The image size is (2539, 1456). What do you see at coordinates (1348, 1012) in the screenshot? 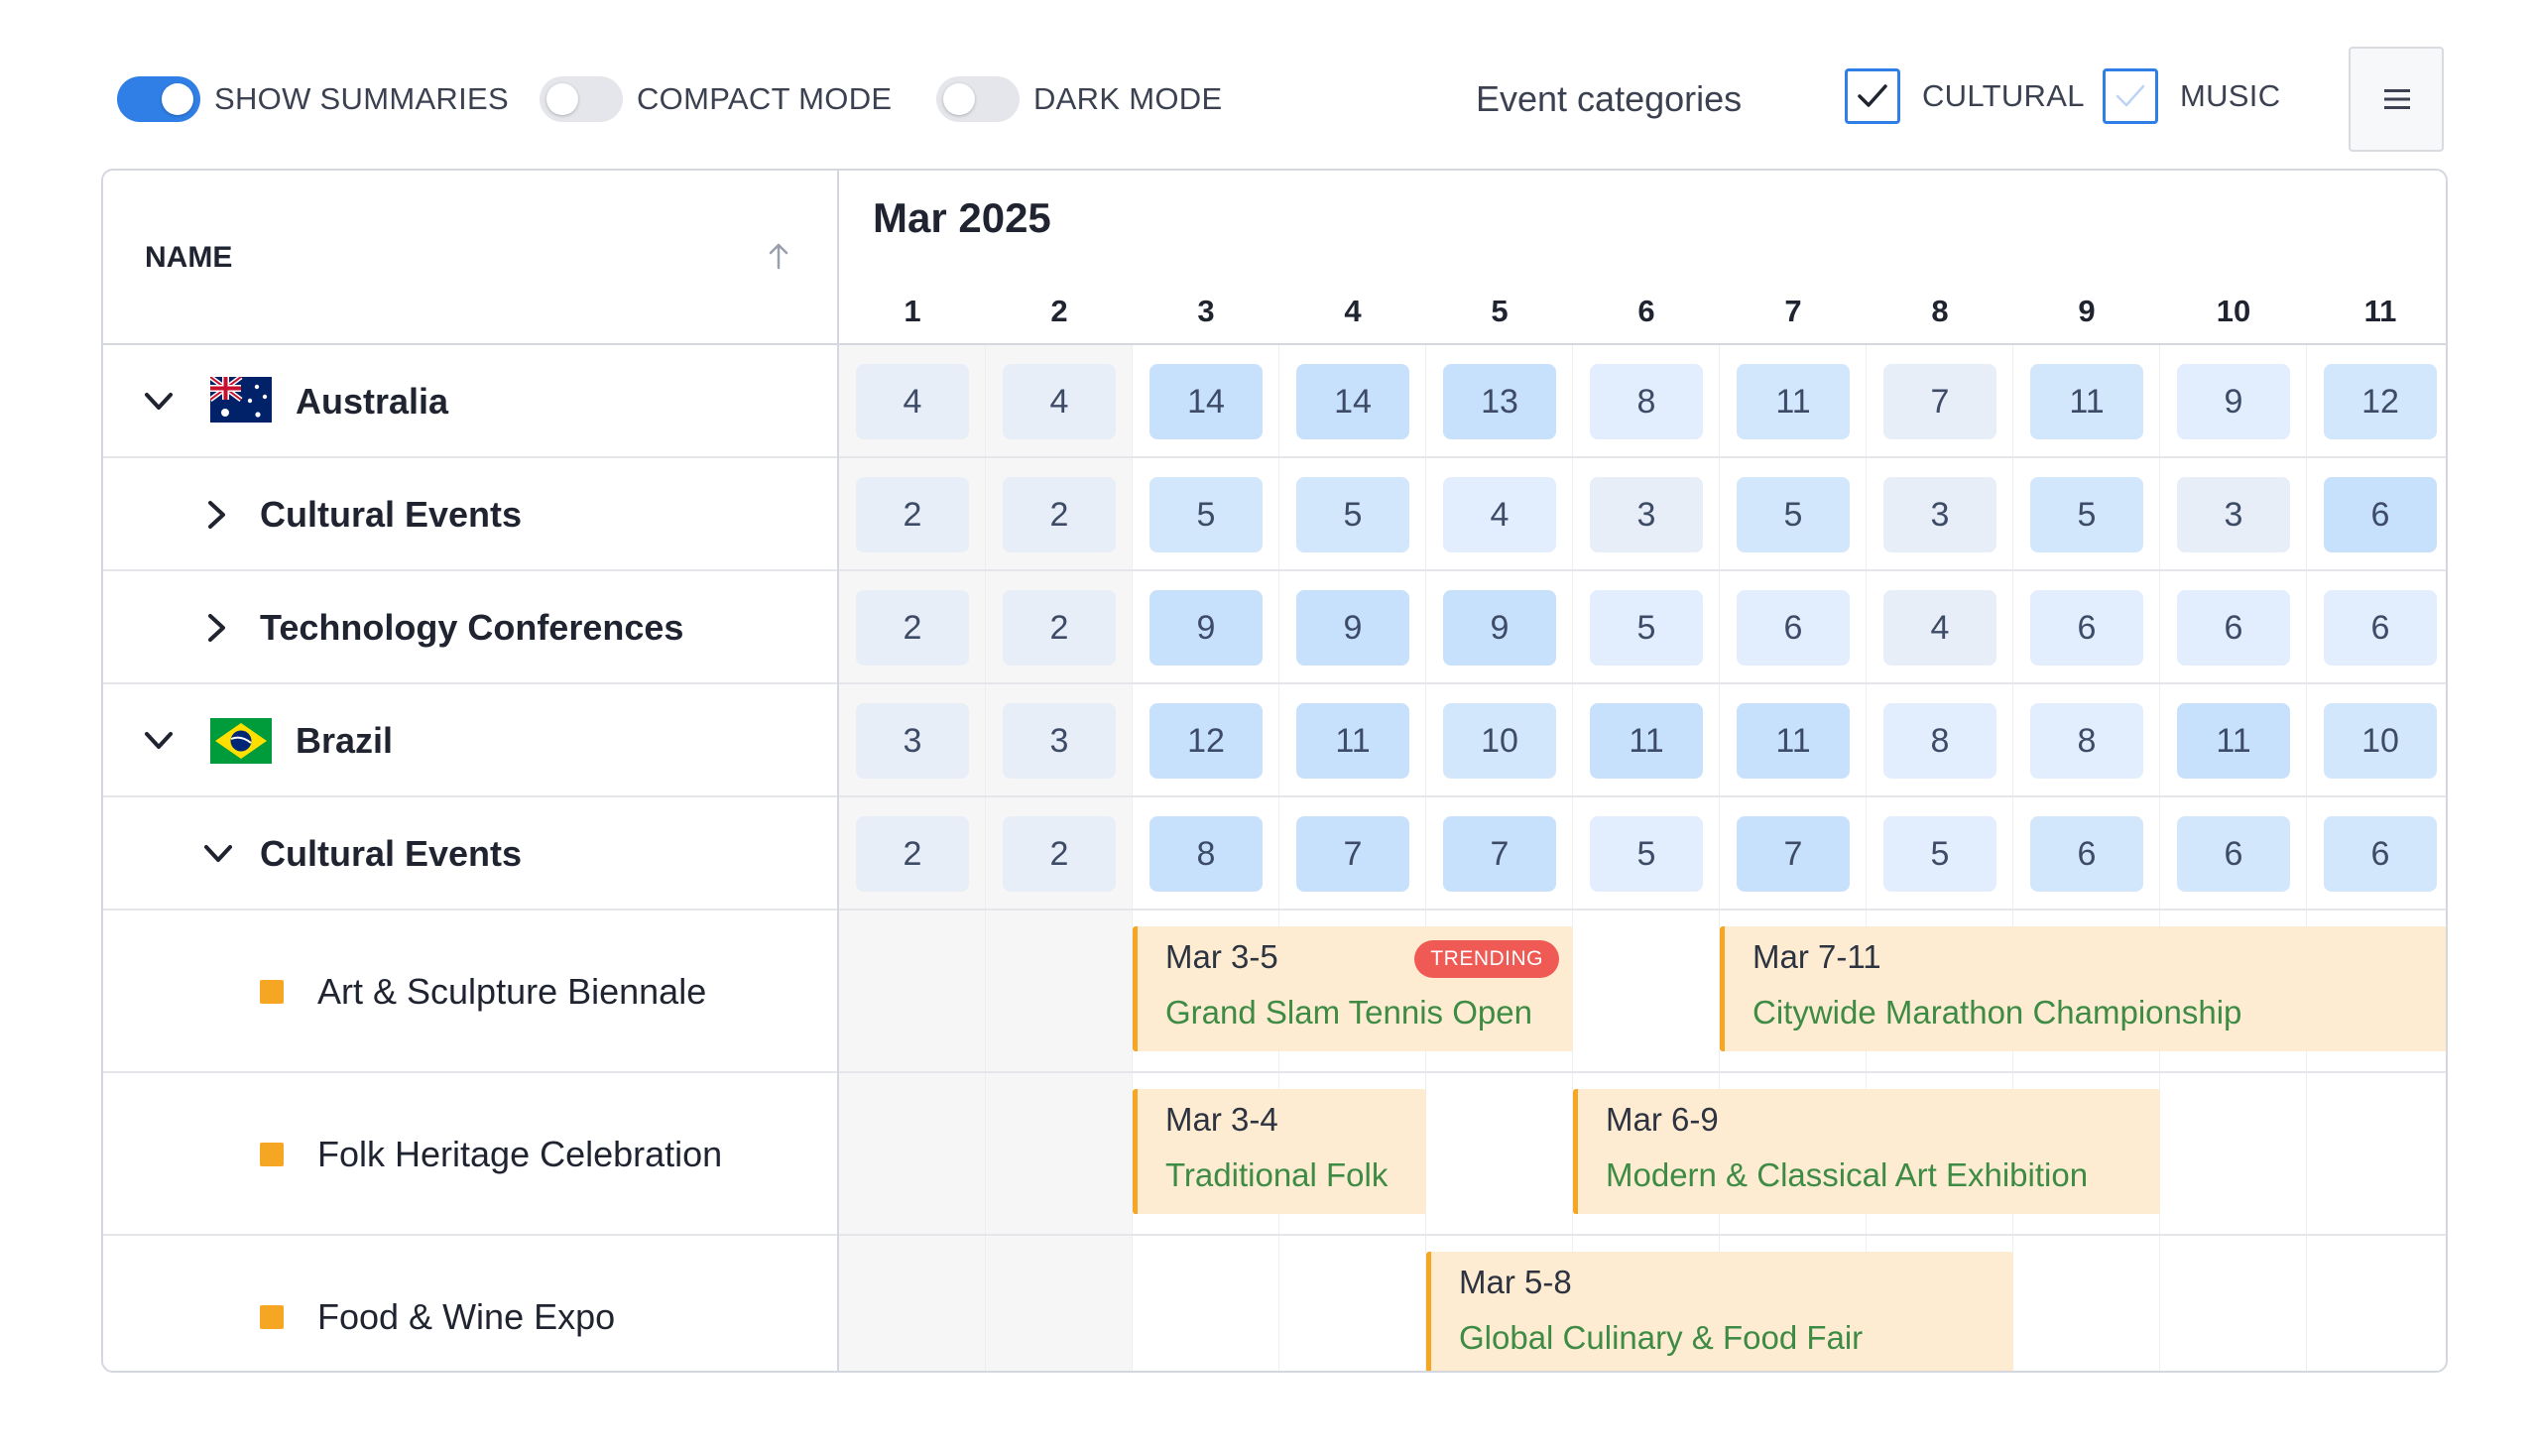
I see `event-title: Grand Slam Tennis Open` at bounding box center [1348, 1012].